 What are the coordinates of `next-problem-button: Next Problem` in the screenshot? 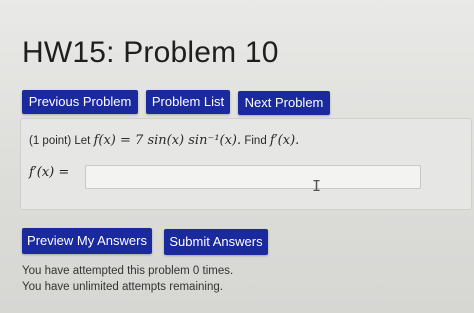 It's located at (284, 103).